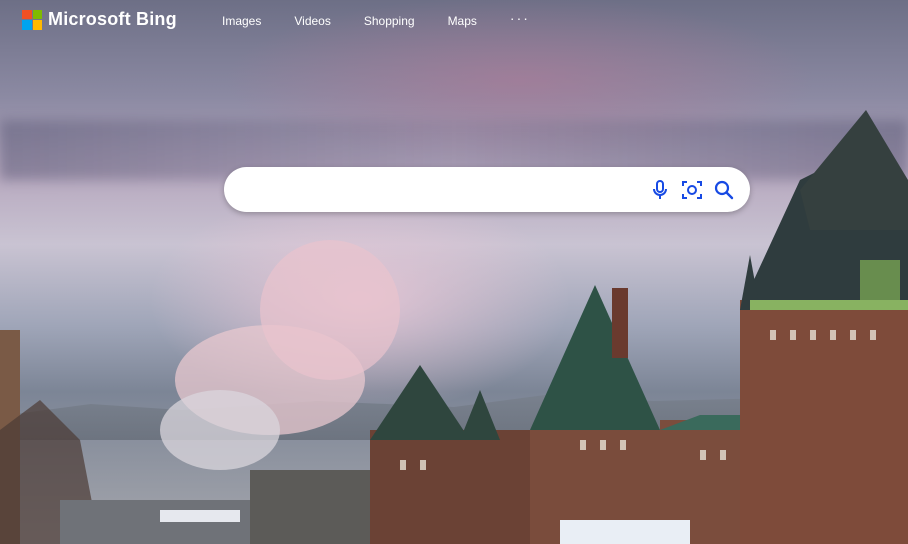 The width and height of the screenshot is (908, 544). I want to click on top-nav: Images Videos Shopping Maps ···, so click(392, 19).